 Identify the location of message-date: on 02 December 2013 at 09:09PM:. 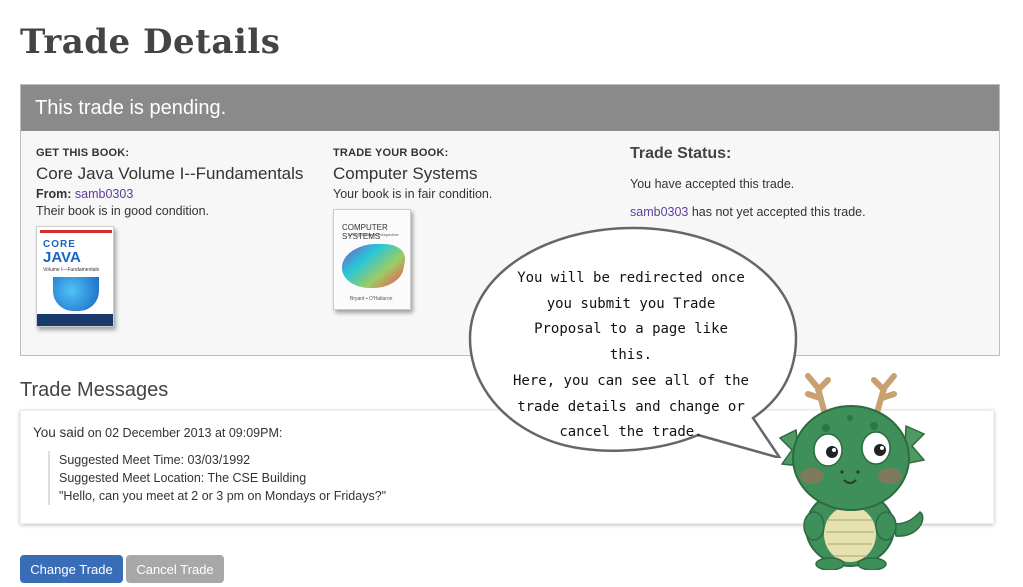
(183, 433).